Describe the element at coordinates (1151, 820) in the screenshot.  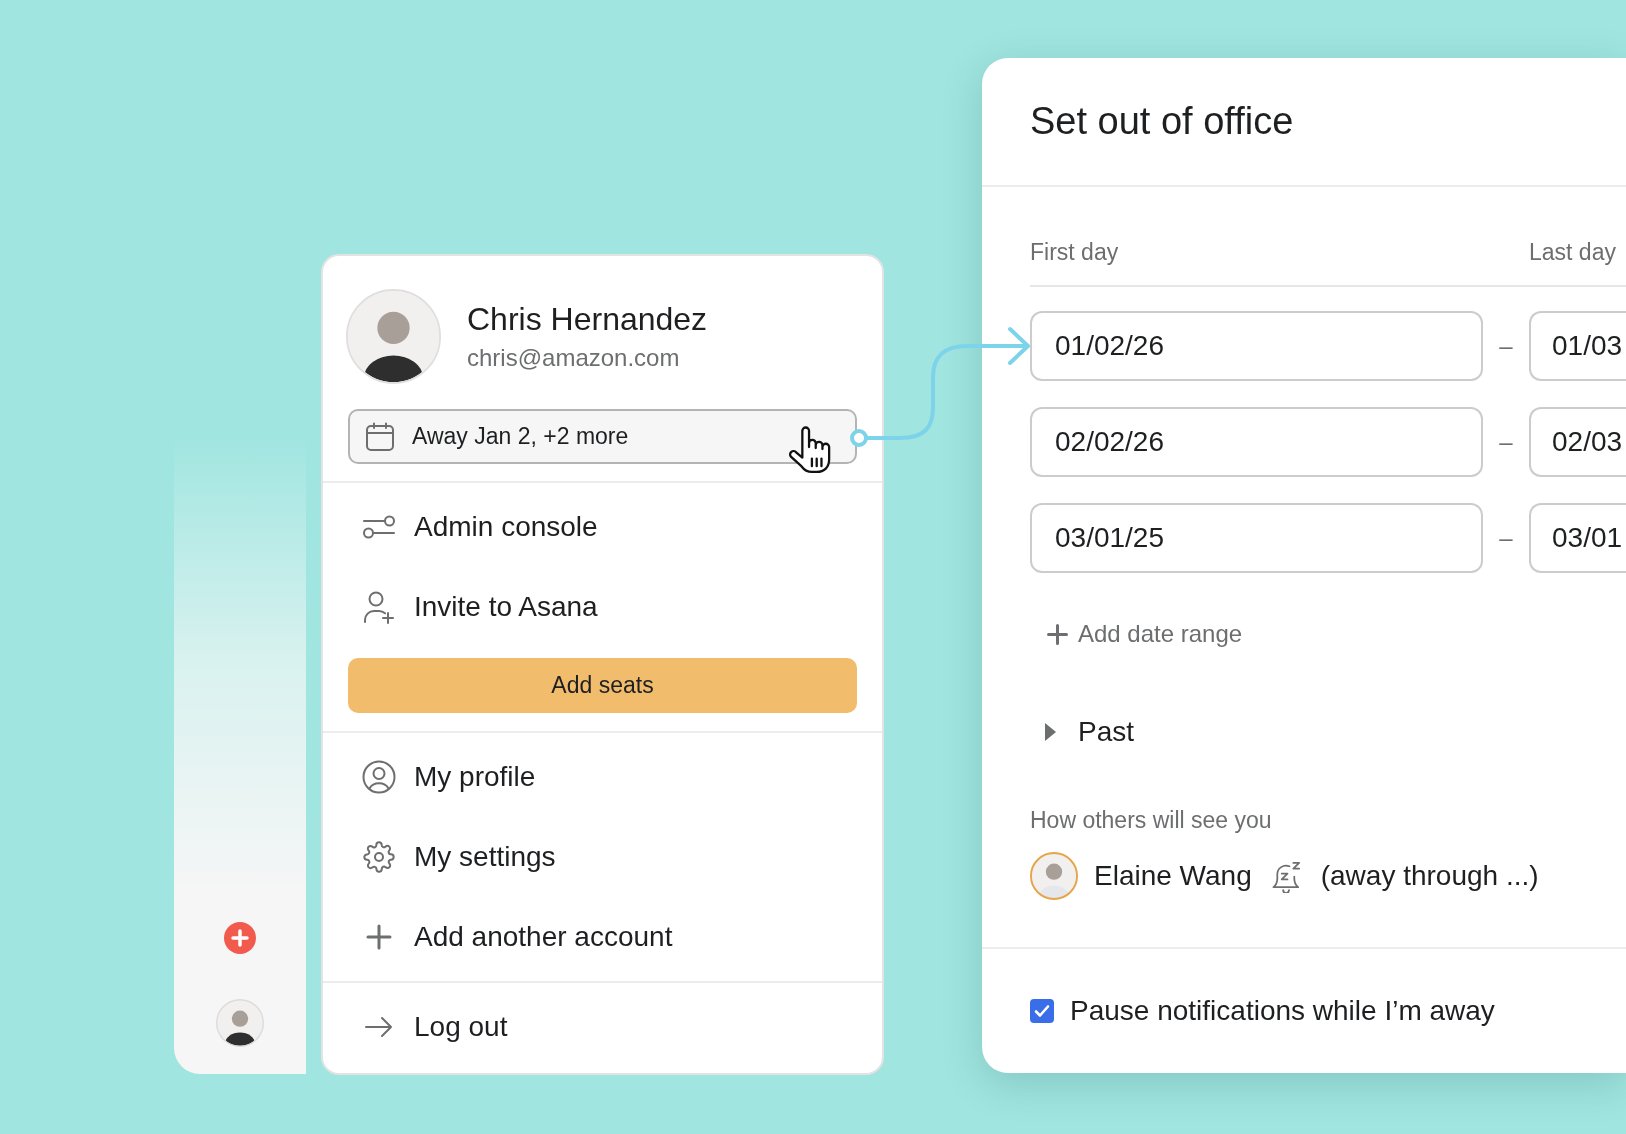
I see `preview-heading: How others will see you` at that location.